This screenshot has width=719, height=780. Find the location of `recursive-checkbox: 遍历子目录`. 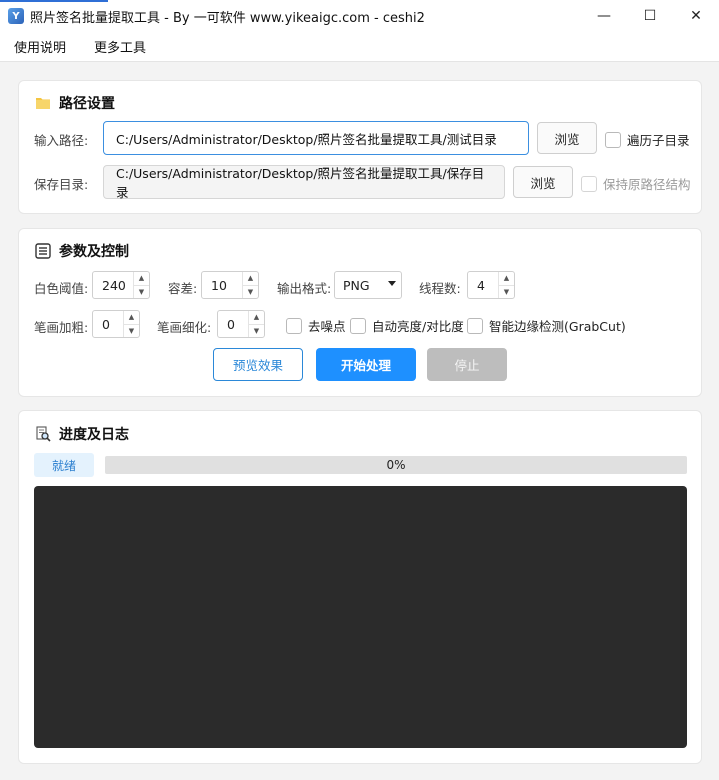

recursive-checkbox: 遍历子目录 is located at coordinates (647, 139).